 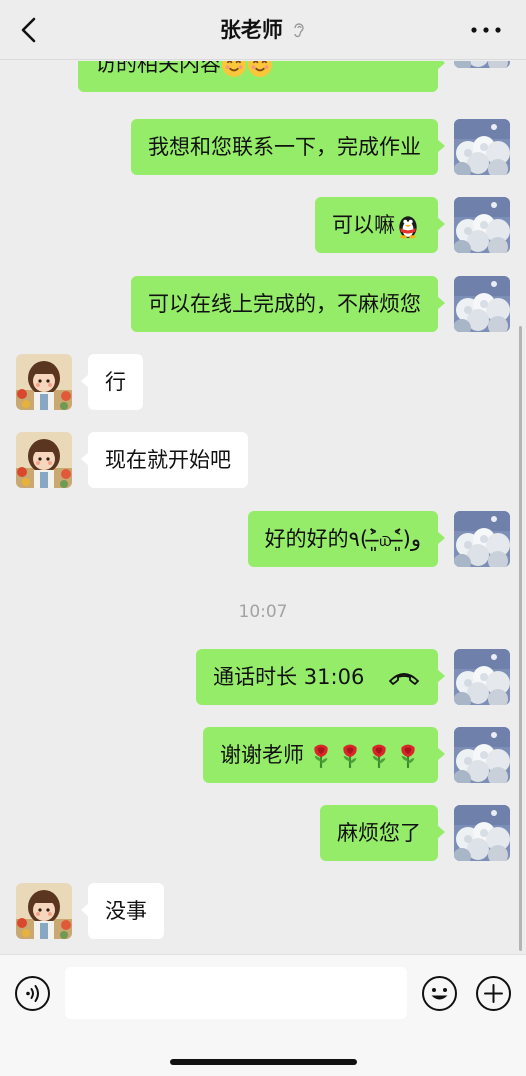 I want to click on more-dots-icon, so click(x=486, y=30).